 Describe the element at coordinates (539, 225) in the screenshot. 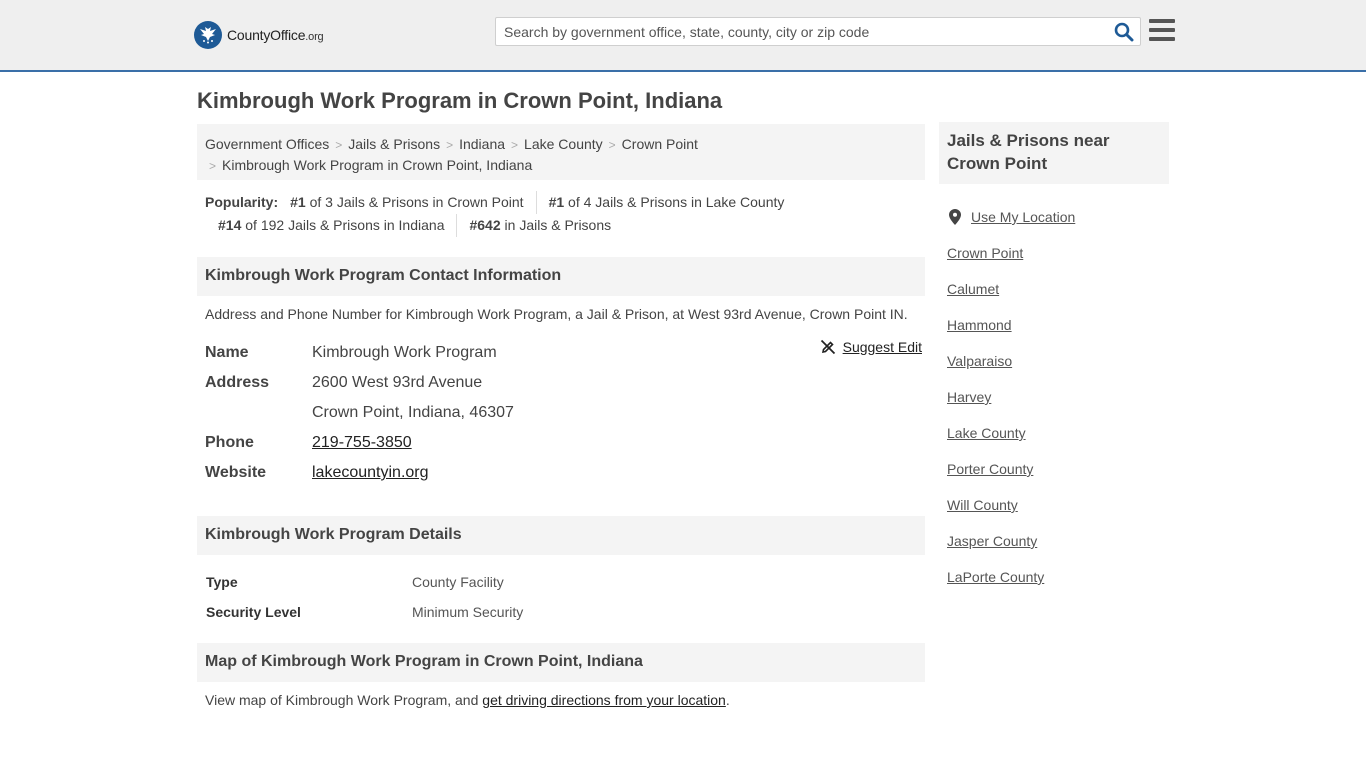

I see `popularity-item: #642 in Jails & Prisons` at that location.